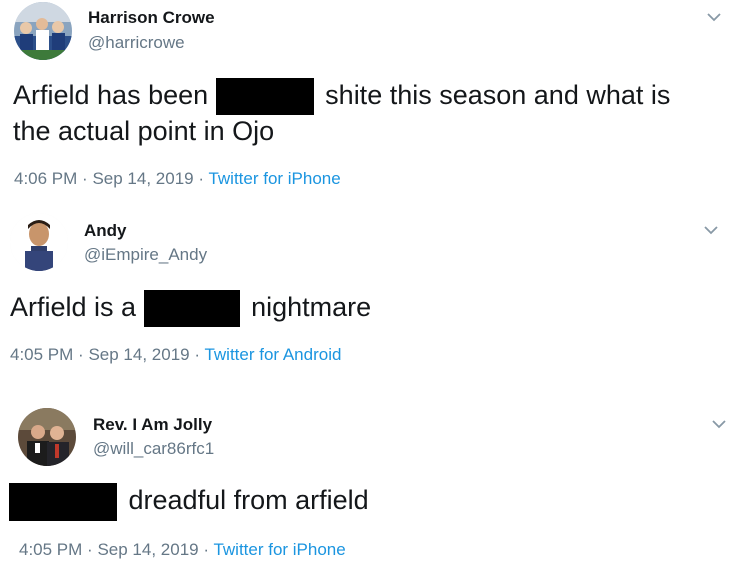  What do you see at coordinates (153, 449) in the screenshot?
I see `user-handle: @will_car86rfc1` at bounding box center [153, 449].